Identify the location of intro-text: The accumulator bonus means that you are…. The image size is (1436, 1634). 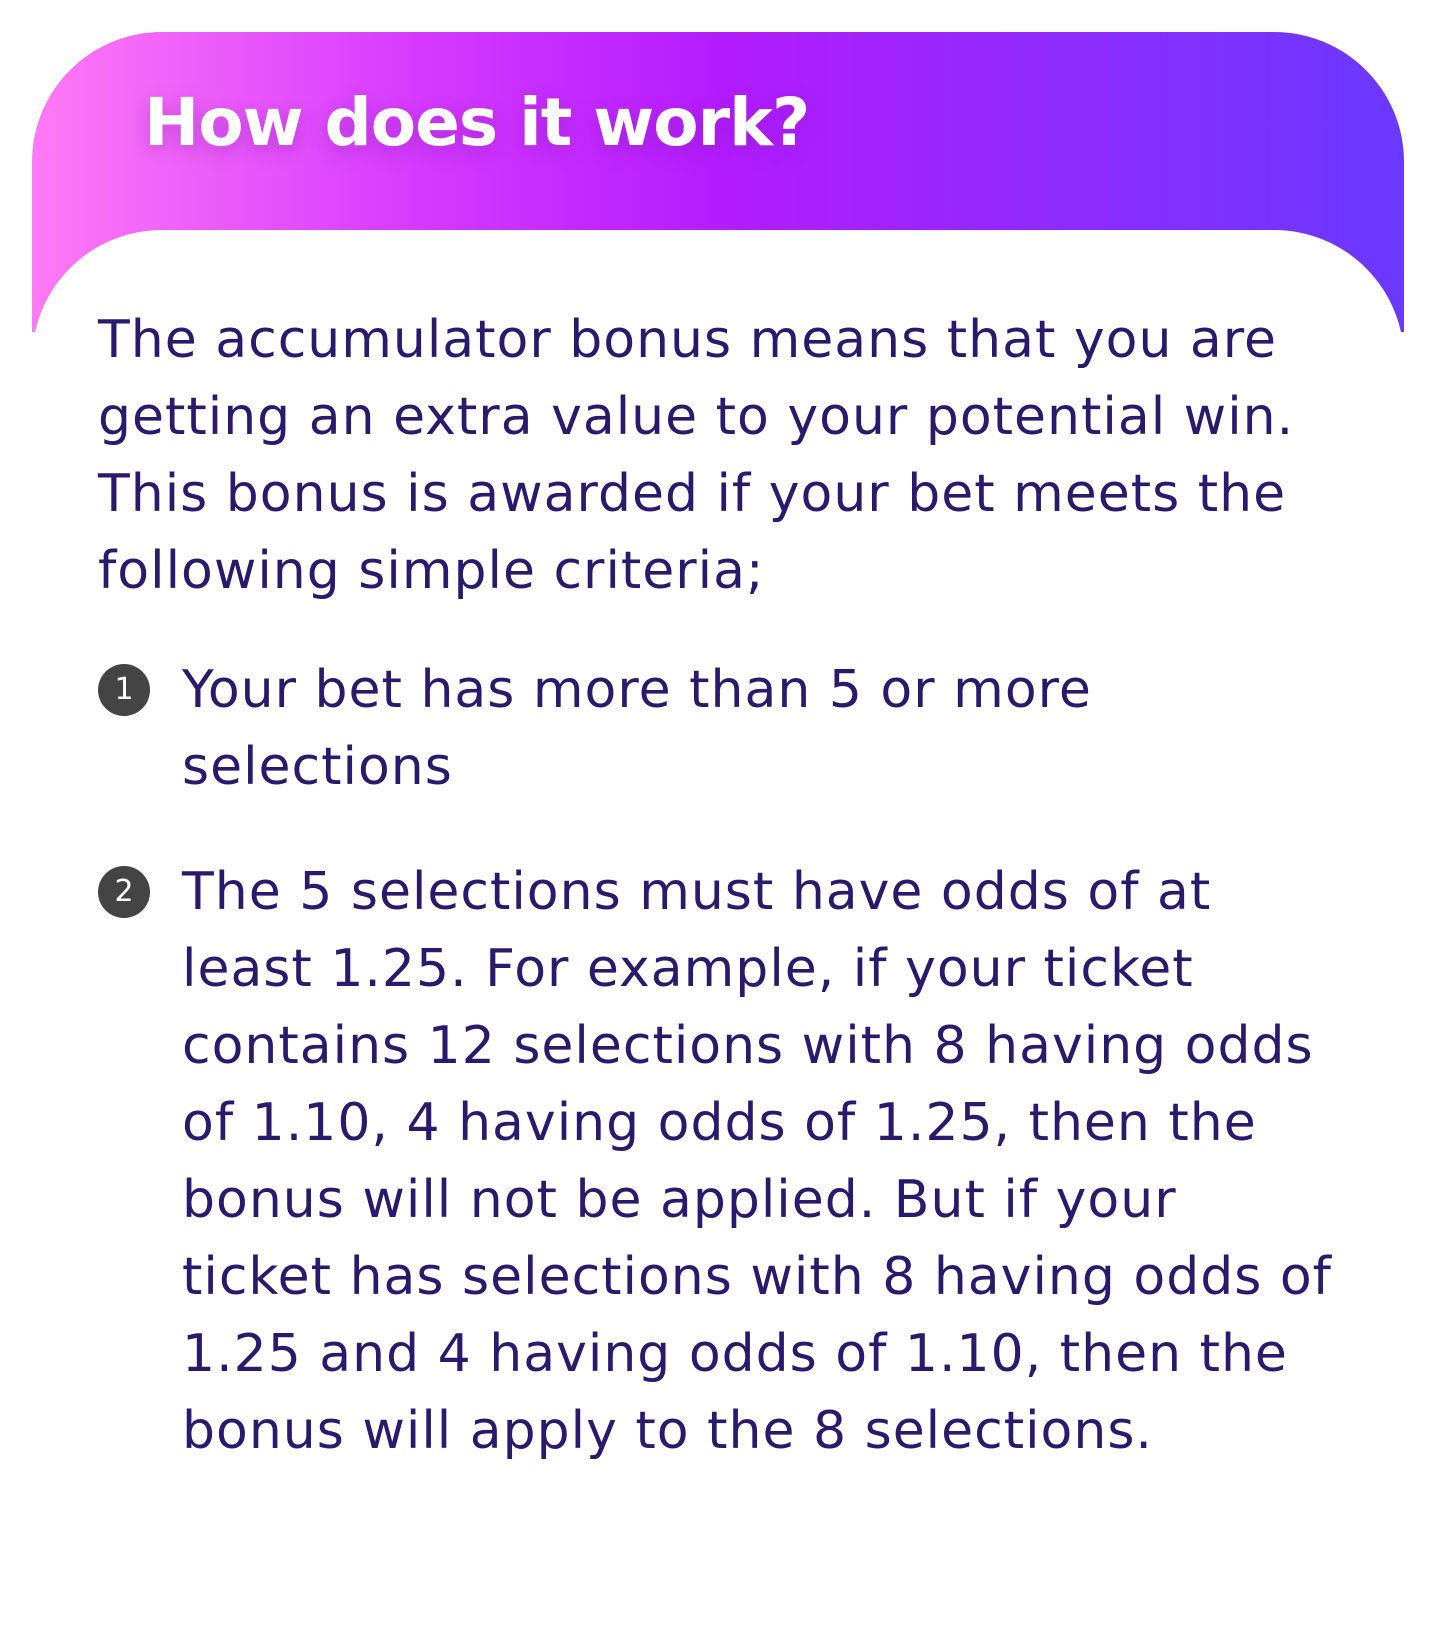
(696, 455).